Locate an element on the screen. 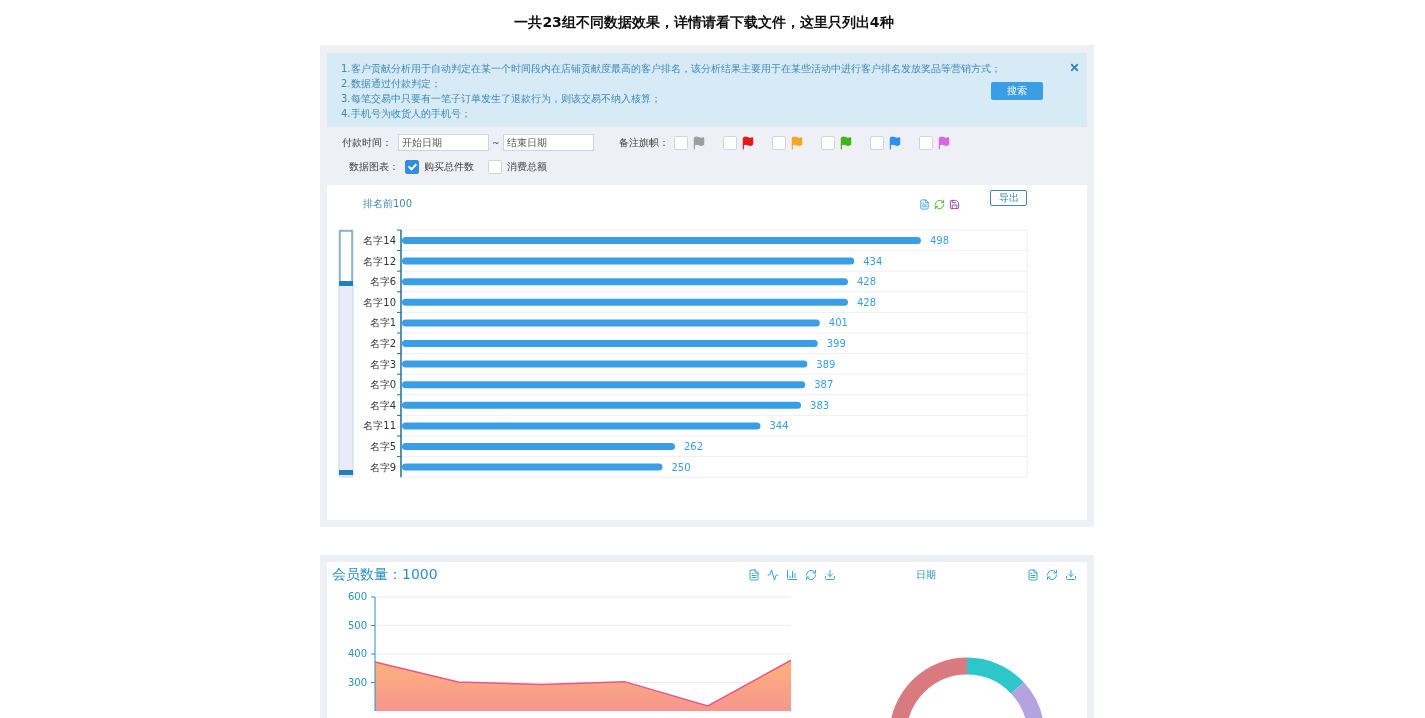 This screenshot has height=718, width=1425. chart-type-option: 购买总件数 is located at coordinates (449, 166).